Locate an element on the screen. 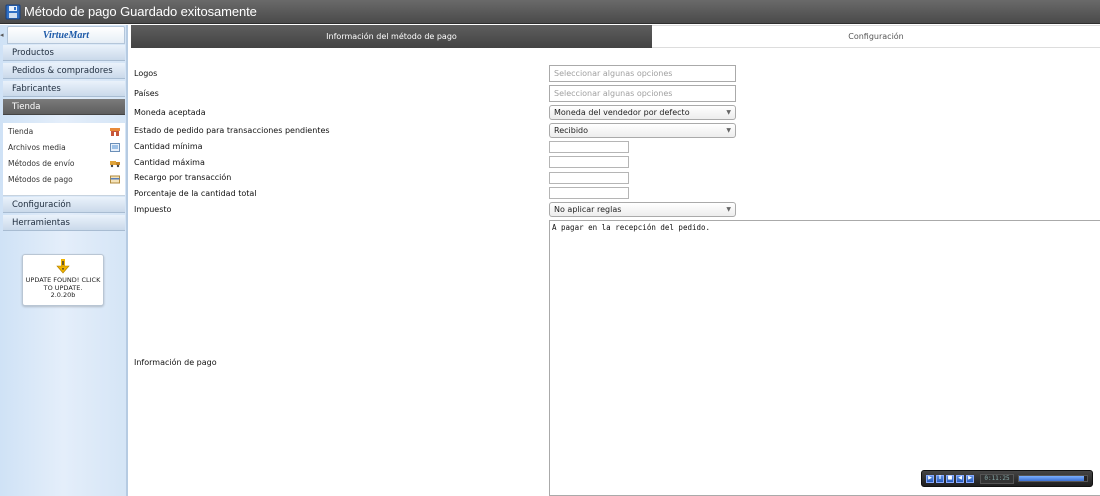  paises-label: Países is located at coordinates (146, 93).